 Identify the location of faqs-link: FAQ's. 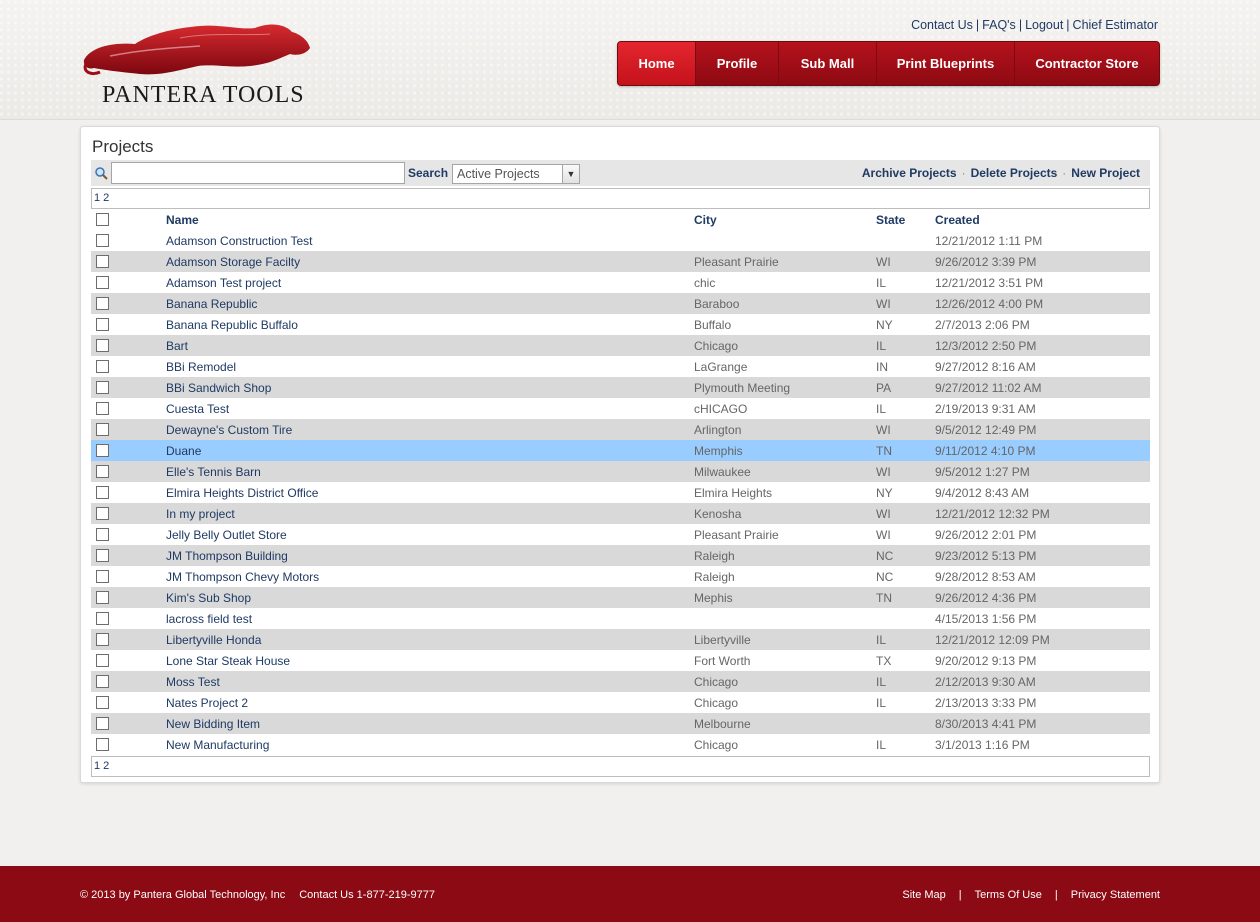
(999, 25).